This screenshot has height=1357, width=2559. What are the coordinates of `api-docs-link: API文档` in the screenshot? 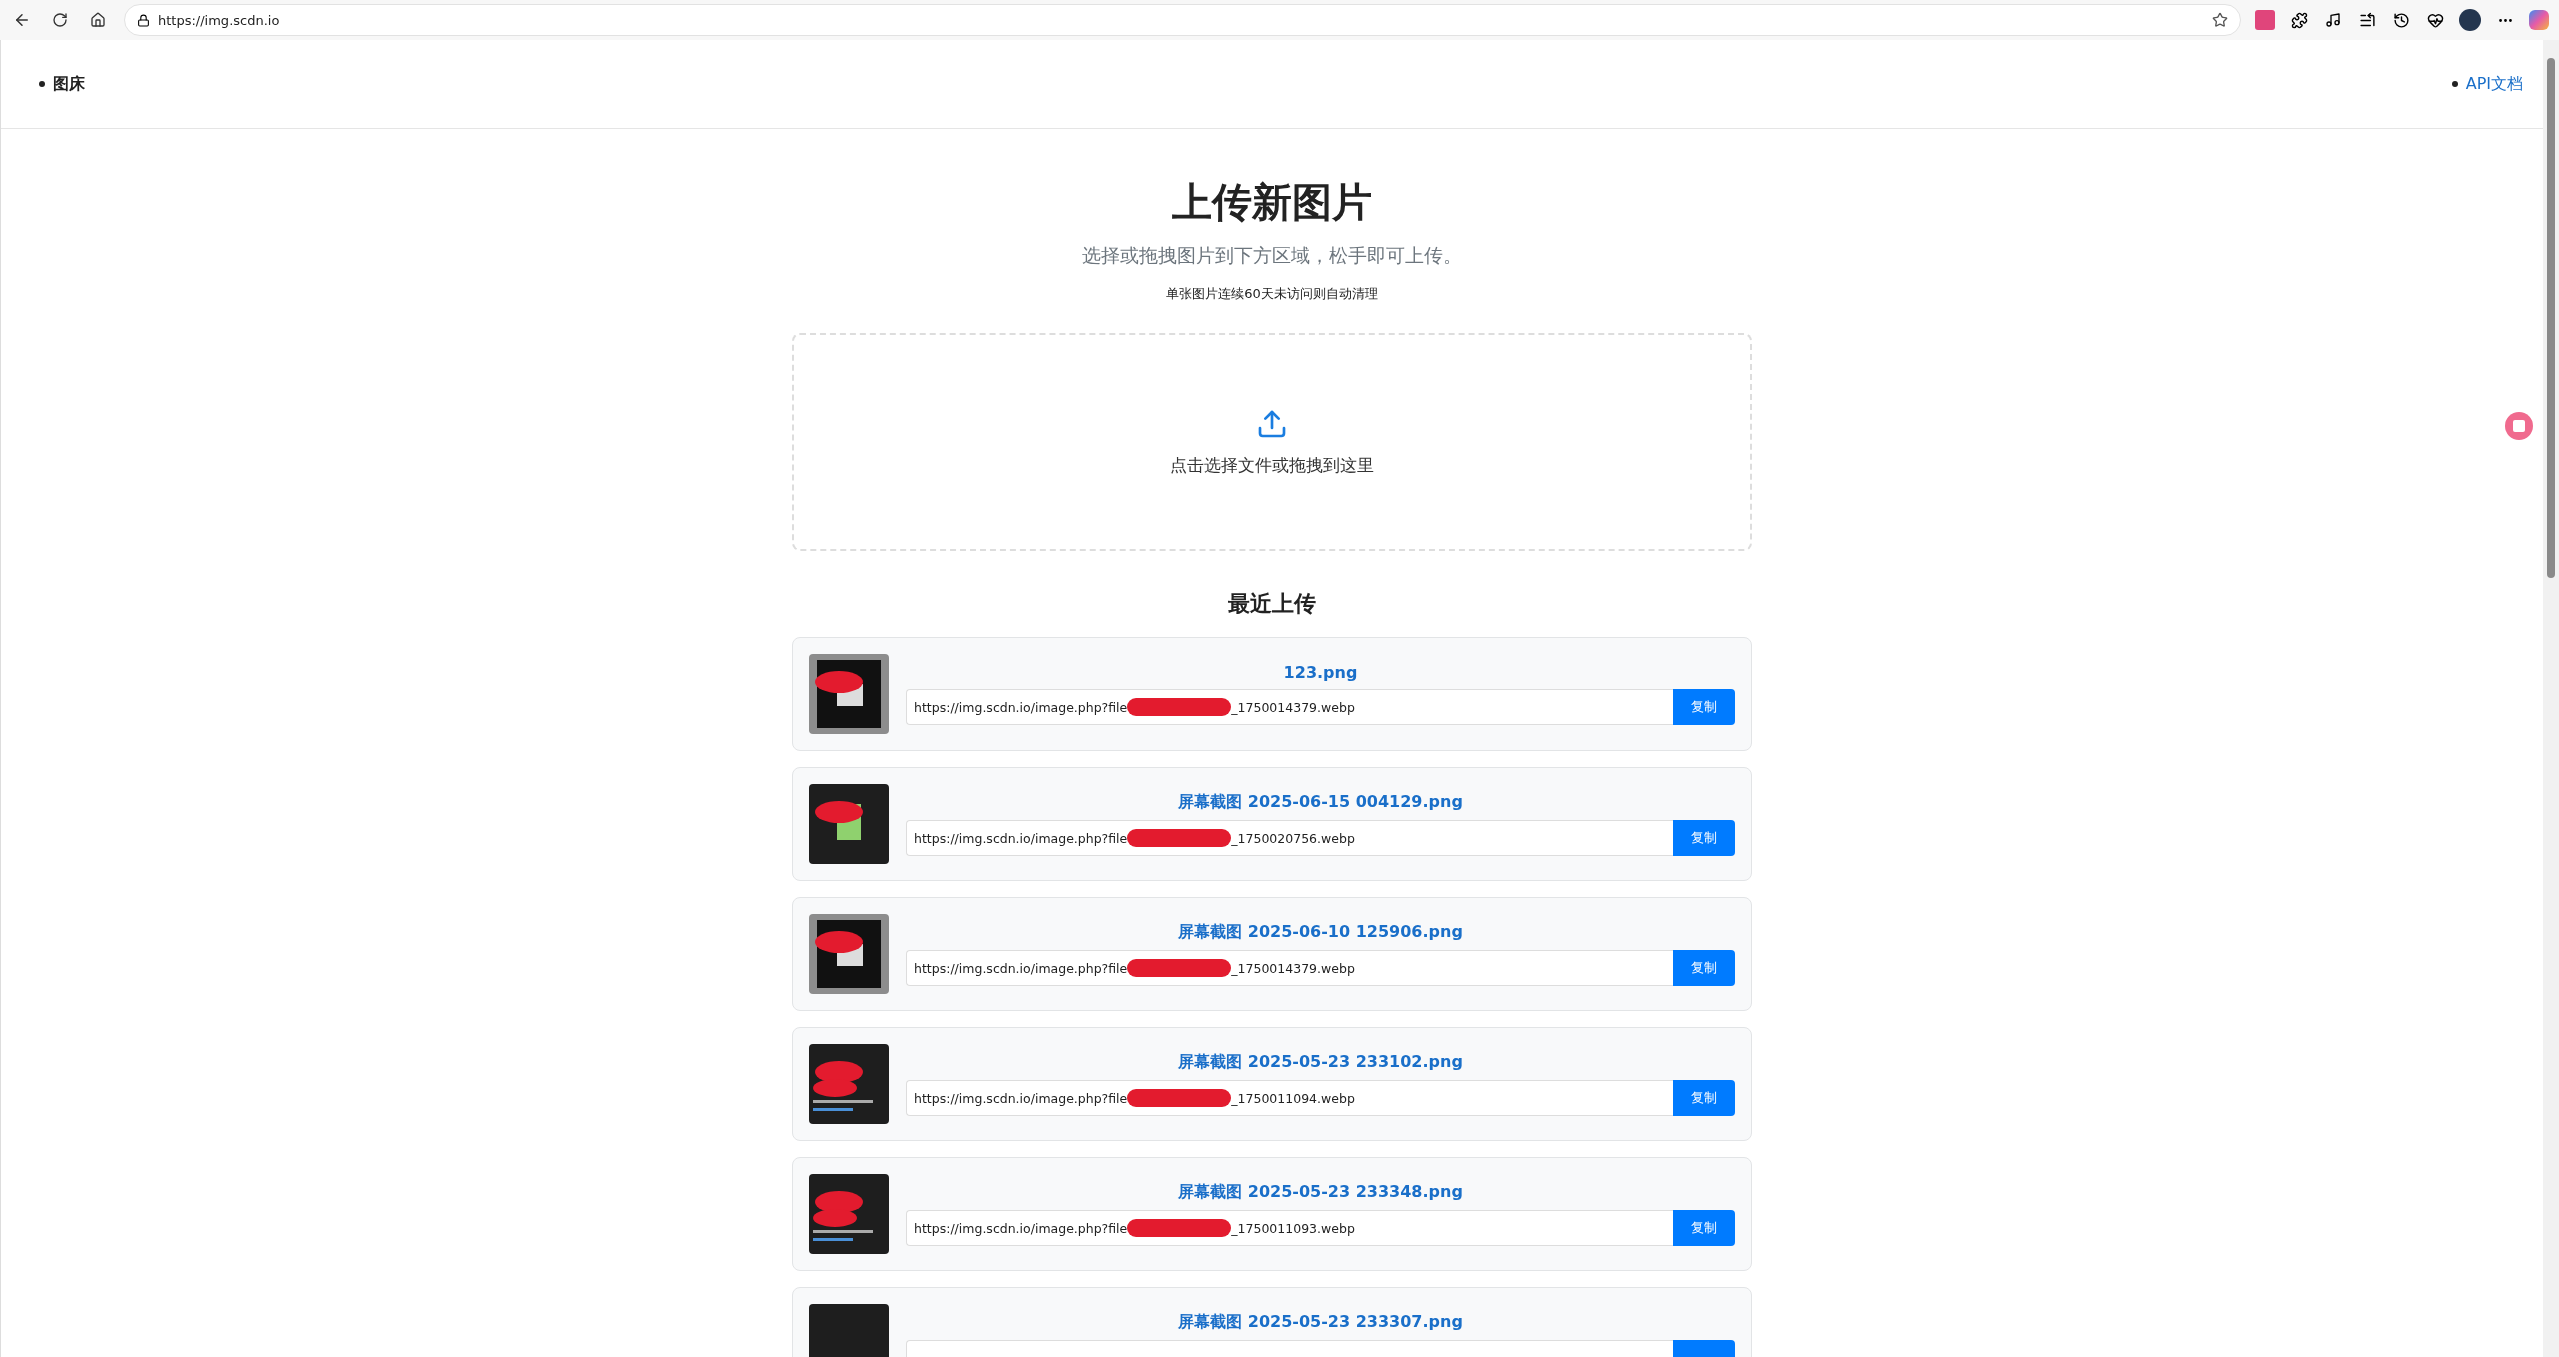 It's located at (2494, 84).